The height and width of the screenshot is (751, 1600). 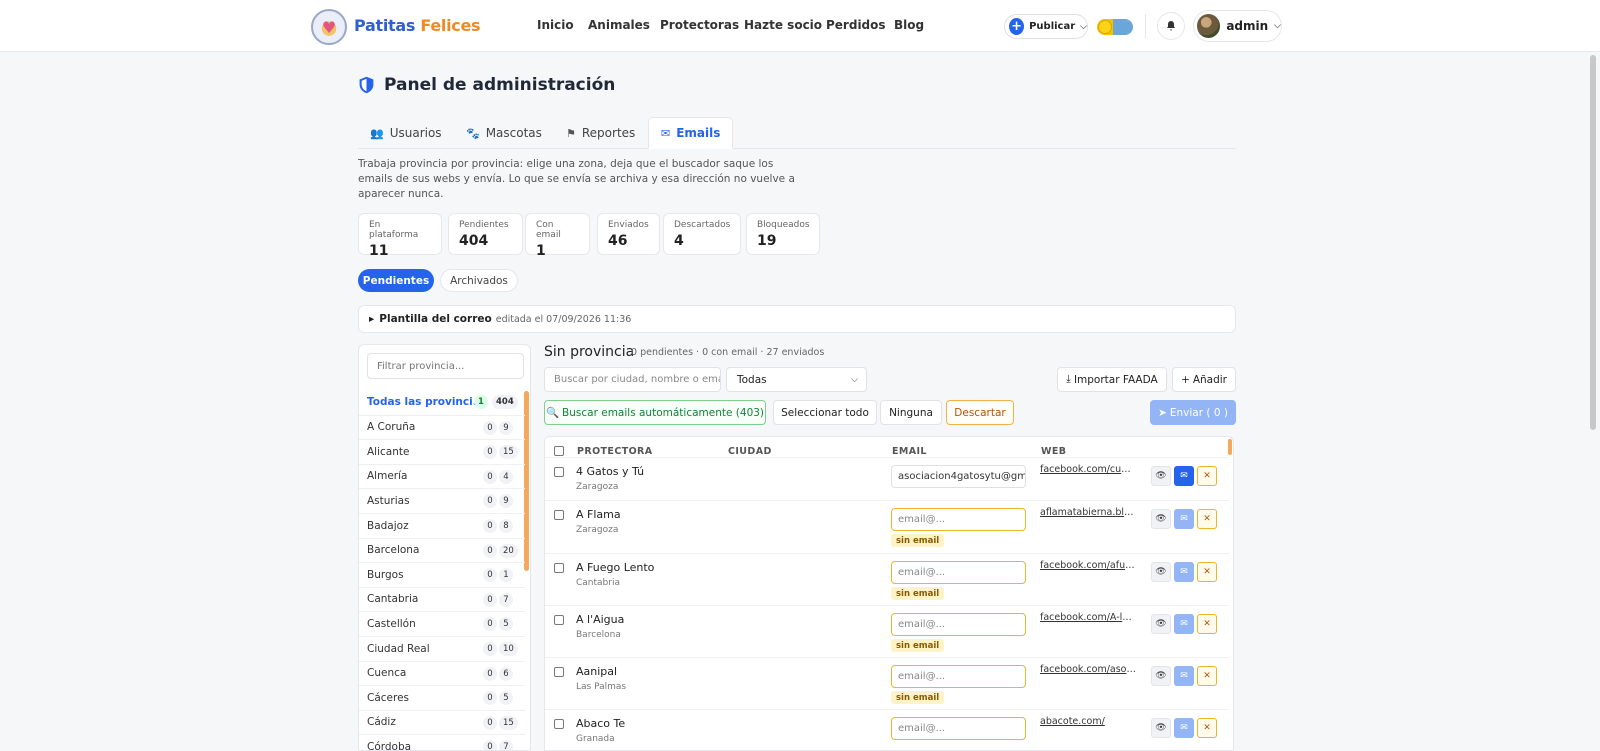 What do you see at coordinates (442, 648) in the screenshot?
I see `province-item: Ciudad Real 0 10` at bounding box center [442, 648].